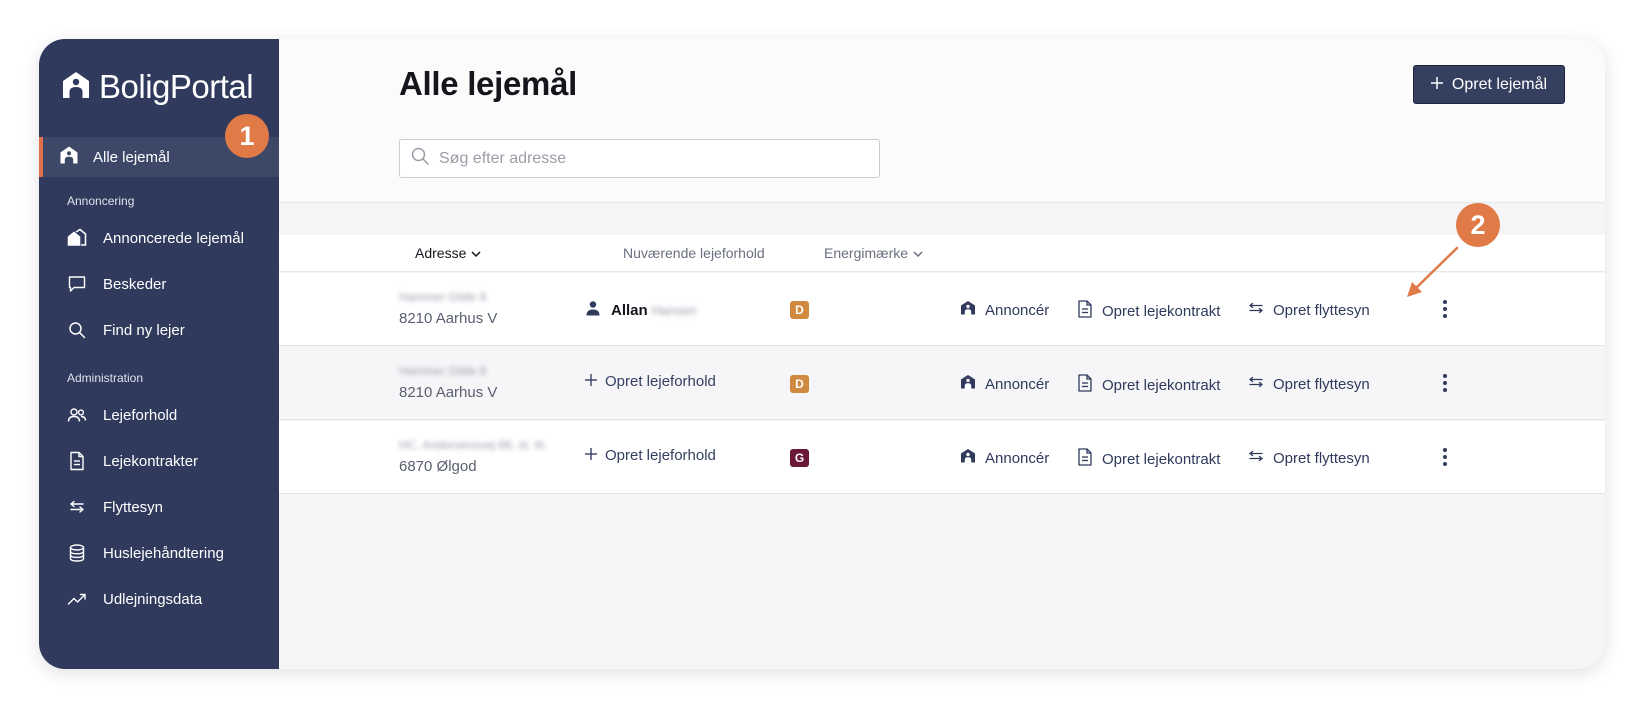 Image resolution: width=1643 pixels, height=708 pixels. I want to click on create-lejemaal-label: Opret lejemål, so click(1499, 84).